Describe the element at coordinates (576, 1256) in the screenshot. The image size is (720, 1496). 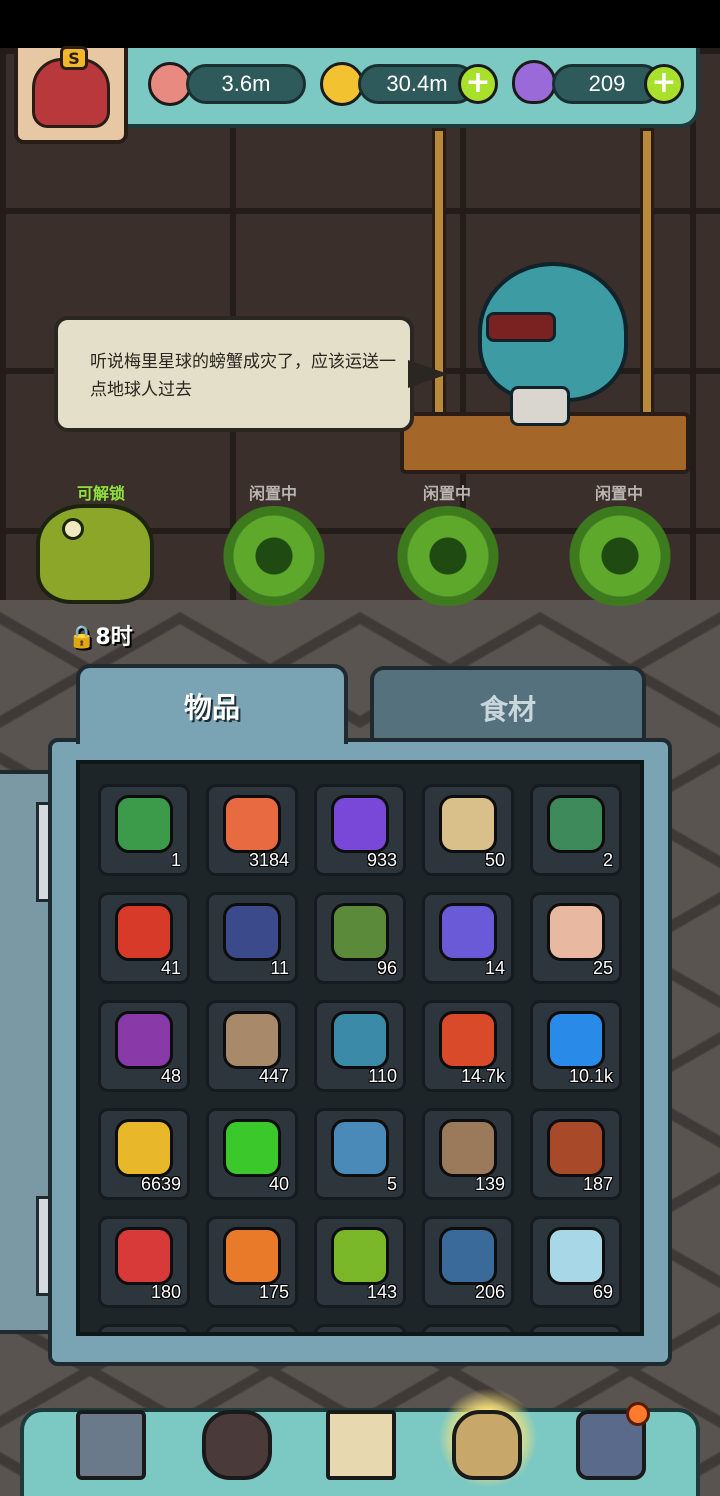
I see `pearl-icon` at that location.